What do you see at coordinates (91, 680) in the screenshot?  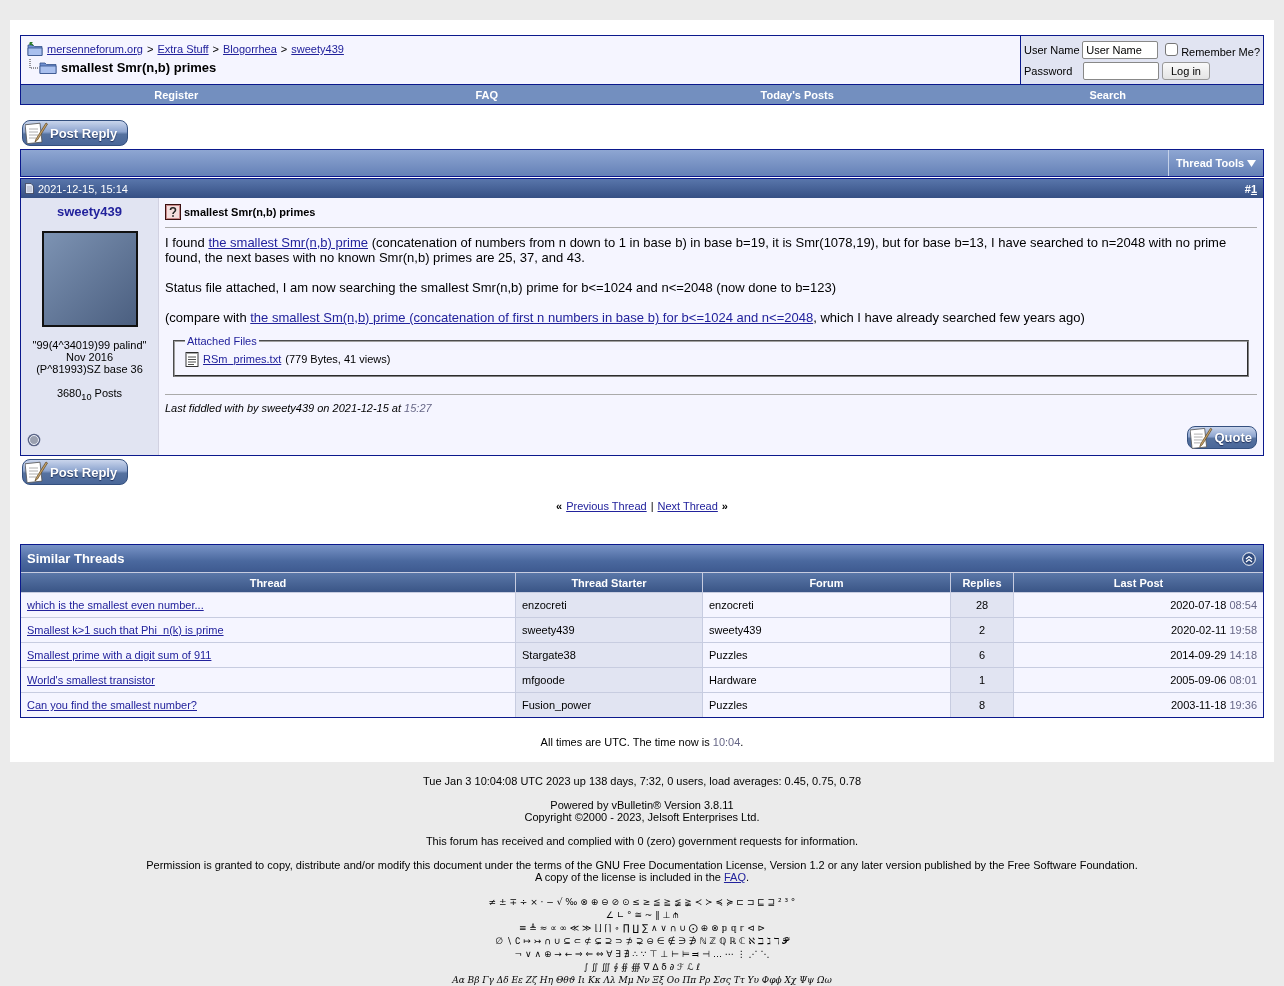 I see `thread-link: World's smallest transistor` at bounding box center [91, 680].